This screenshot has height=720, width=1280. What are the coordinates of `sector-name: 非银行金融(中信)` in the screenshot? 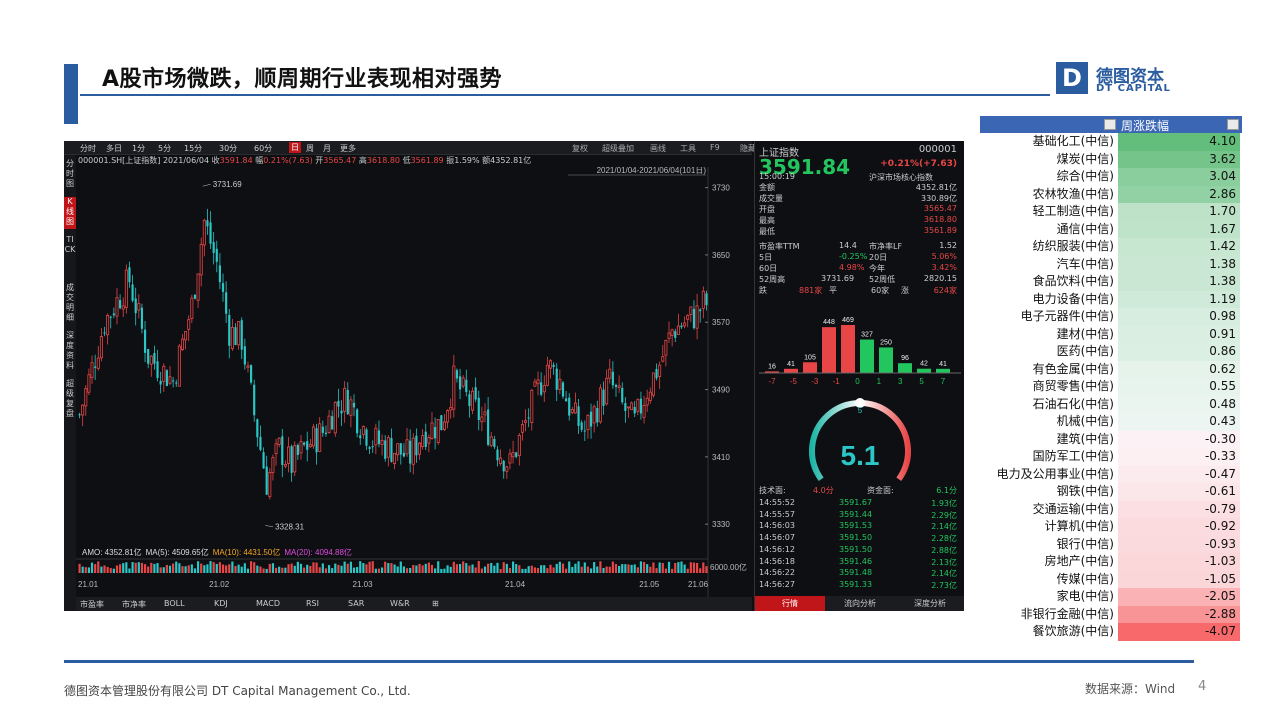 It's located at (1067, 613).